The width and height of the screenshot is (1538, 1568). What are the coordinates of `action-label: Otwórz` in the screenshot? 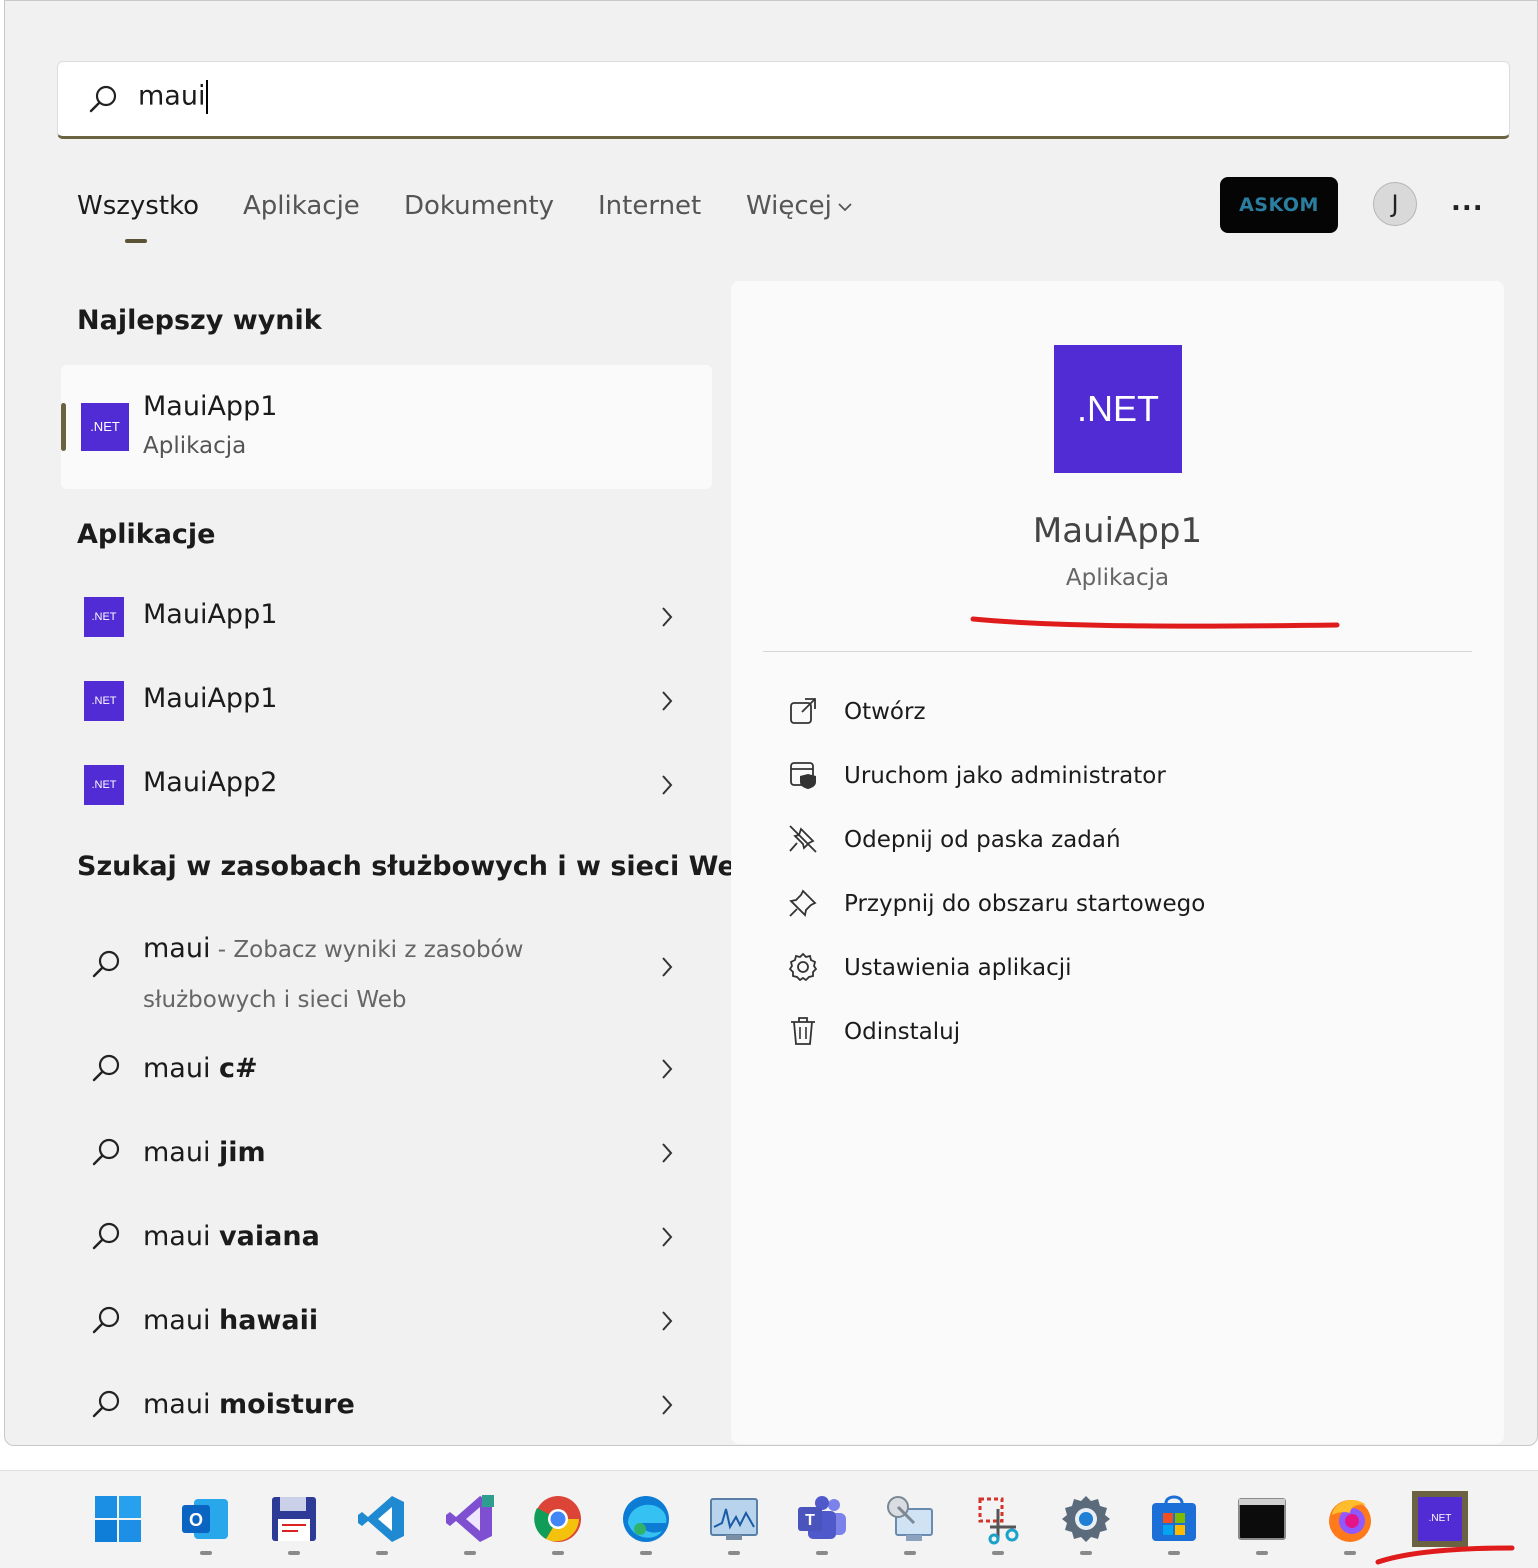 It's located at (885, 712).